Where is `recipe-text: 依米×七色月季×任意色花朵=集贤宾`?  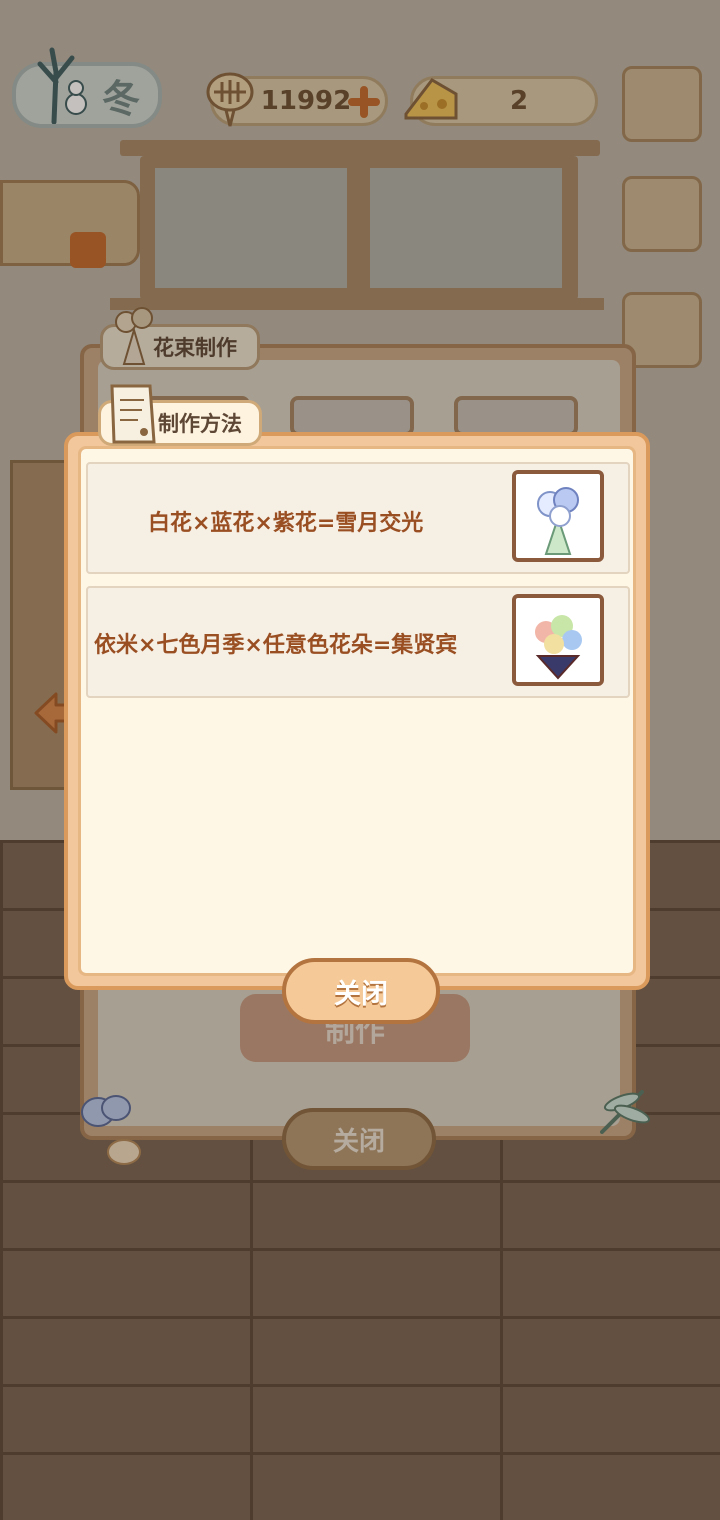
recipe-text: 依米×七色月季×任意色花朵=集贤宾 is located at coordinates (276, 645).